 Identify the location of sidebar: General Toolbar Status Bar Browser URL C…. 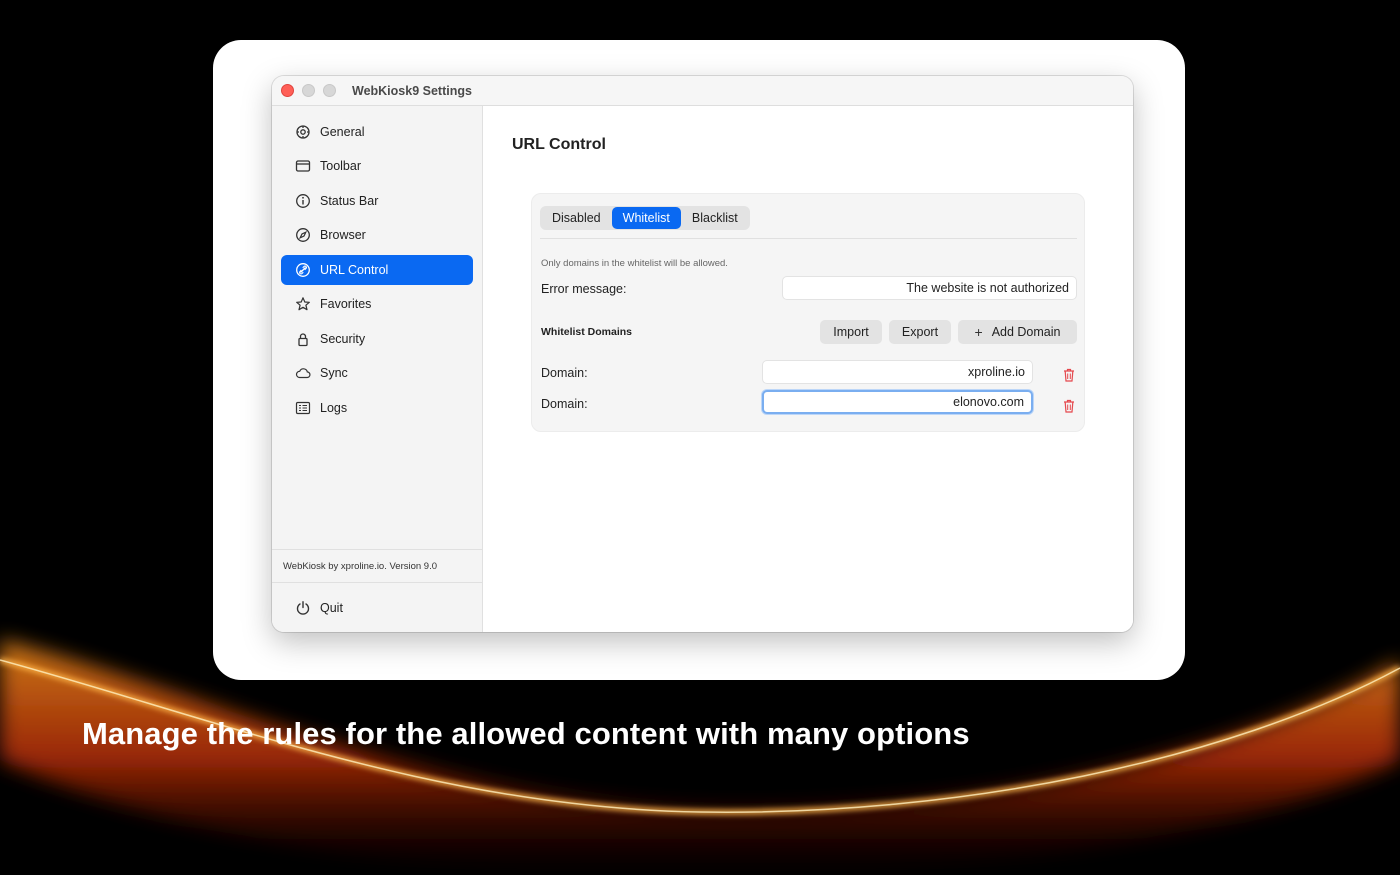
(377, 369).